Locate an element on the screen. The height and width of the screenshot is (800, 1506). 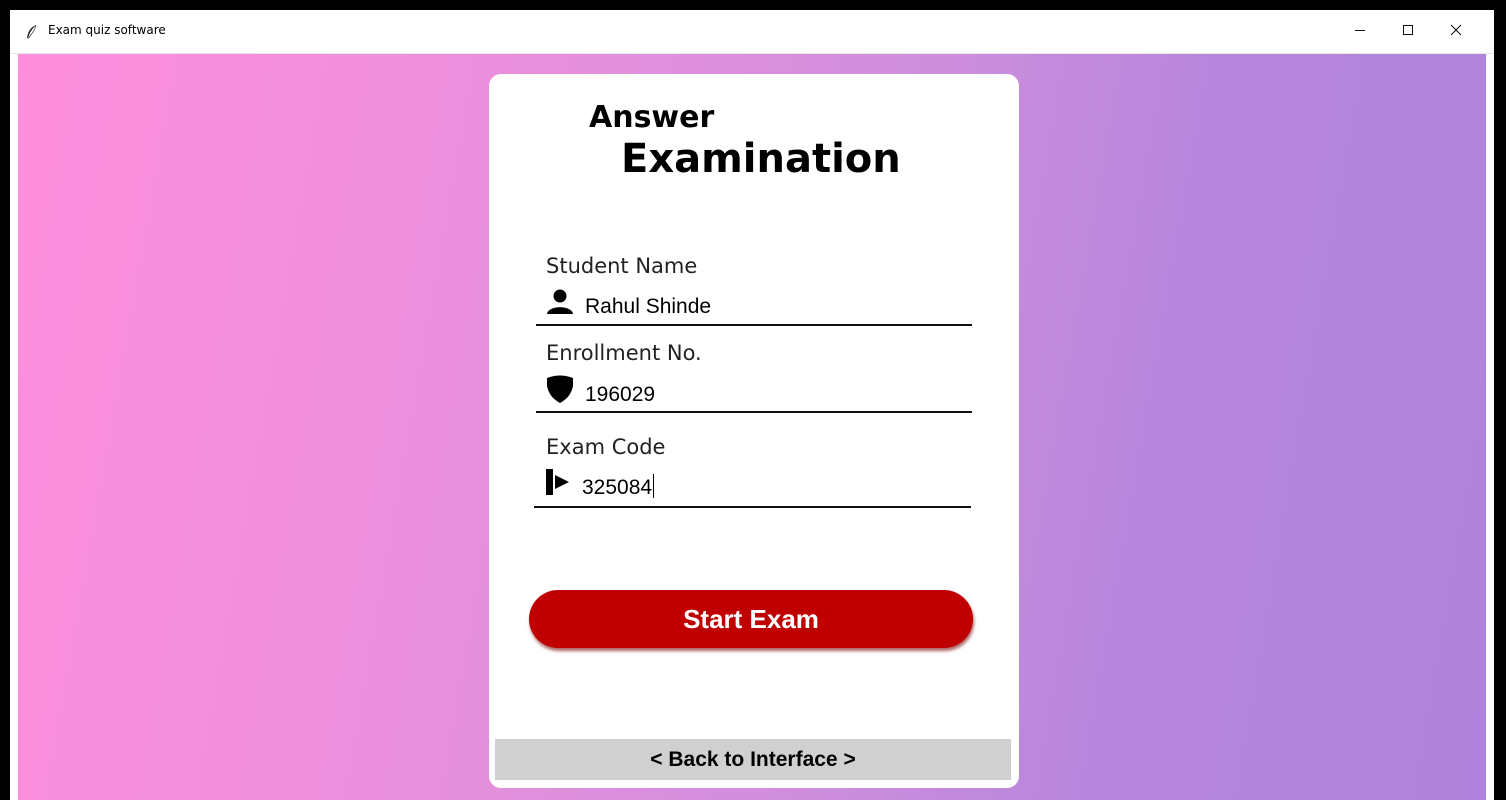
shield-icon is located at coordinates (560, 389).